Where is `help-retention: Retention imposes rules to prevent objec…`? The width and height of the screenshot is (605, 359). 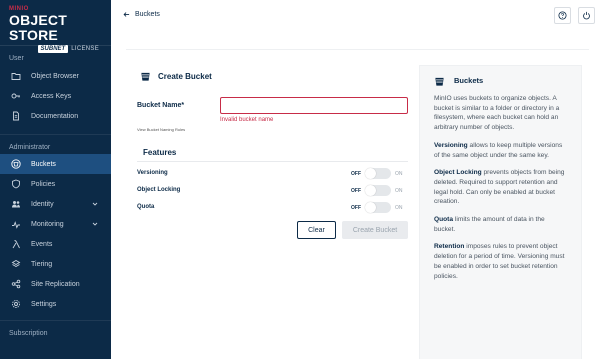
help-retention: Retention imposes rules to prevent objec… is located at coordinates (500, 261).